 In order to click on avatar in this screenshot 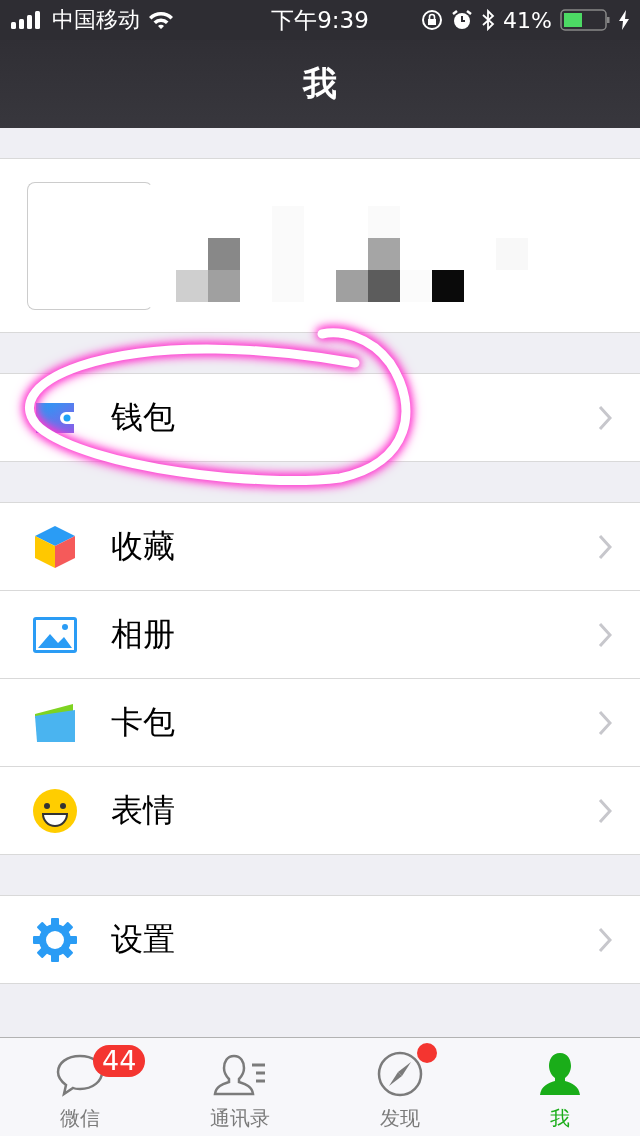, I will do `click(90, 245)`.